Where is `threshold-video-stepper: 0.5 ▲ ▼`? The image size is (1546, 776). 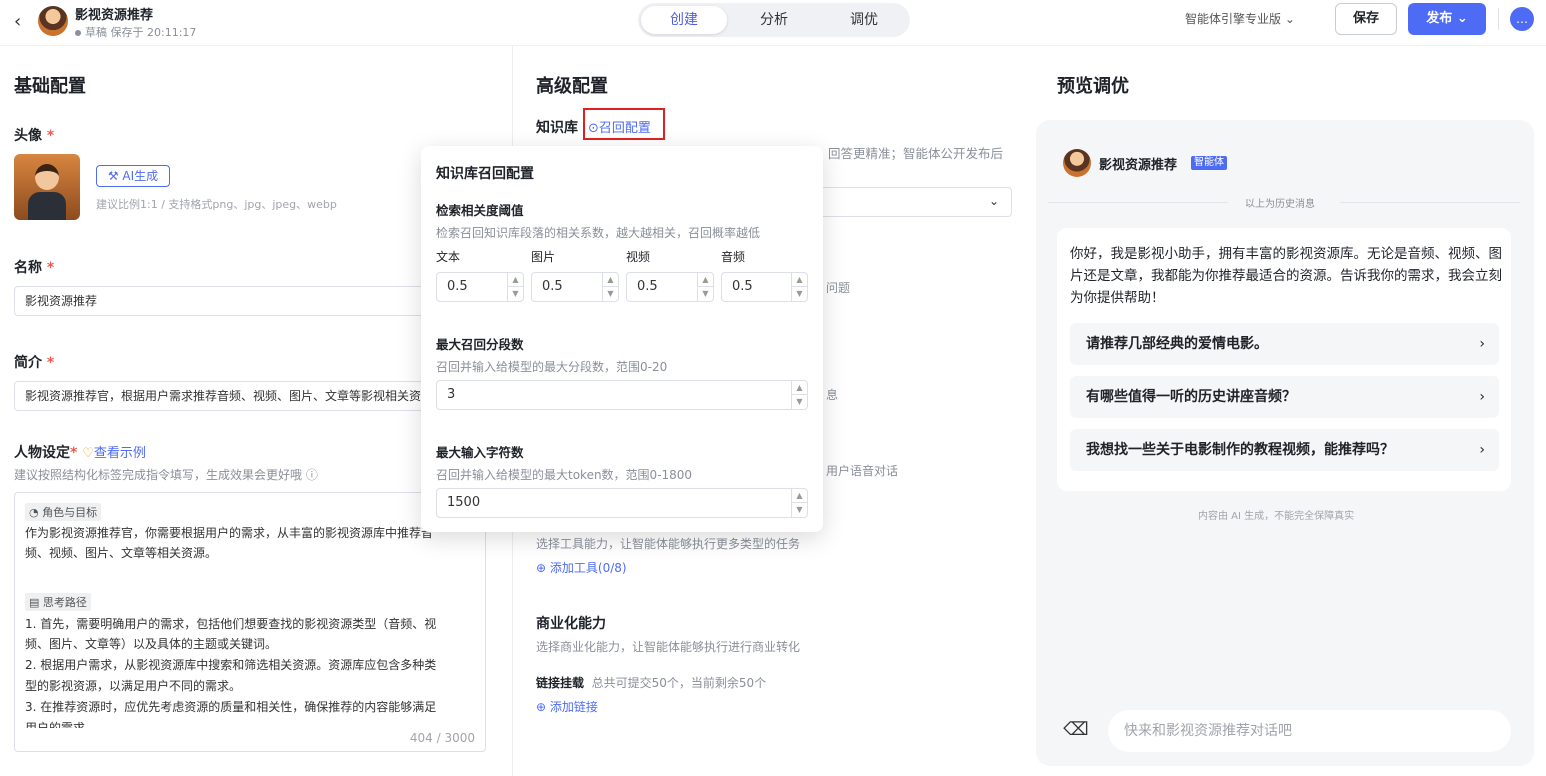 threshold-video-stepper: 0.5 ▲ ▼ is located at coordinates (670, 287).